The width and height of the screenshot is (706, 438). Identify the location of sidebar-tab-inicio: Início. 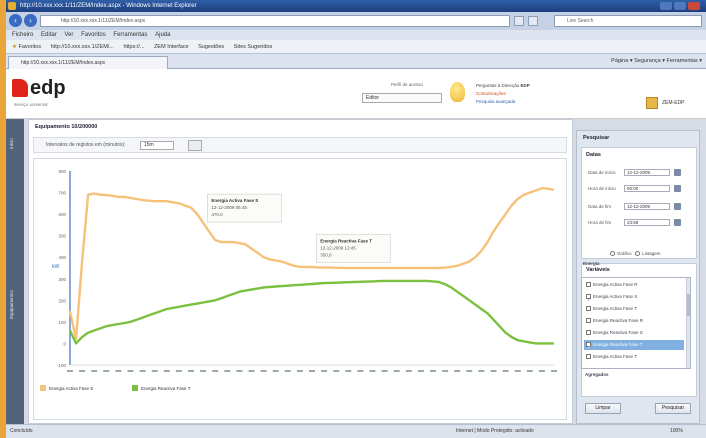
(11, 143).